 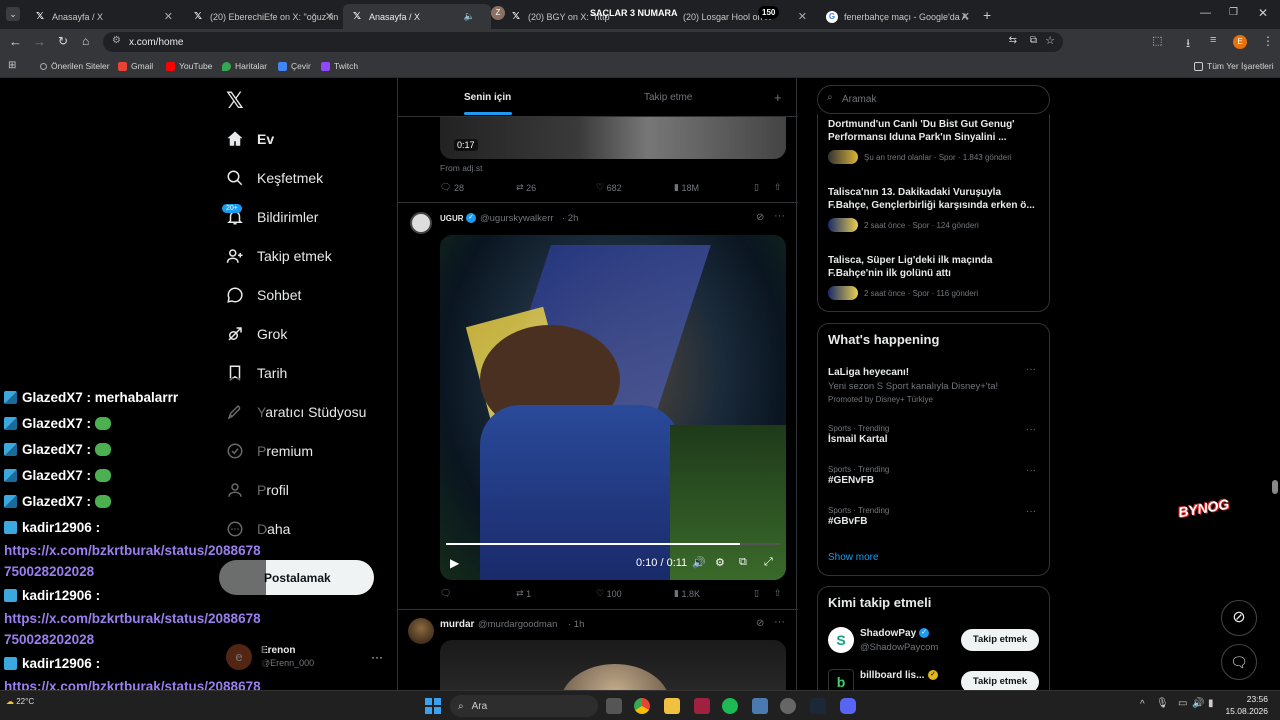 I want to click on new-tab-button: +, so click(x=987, y=15).